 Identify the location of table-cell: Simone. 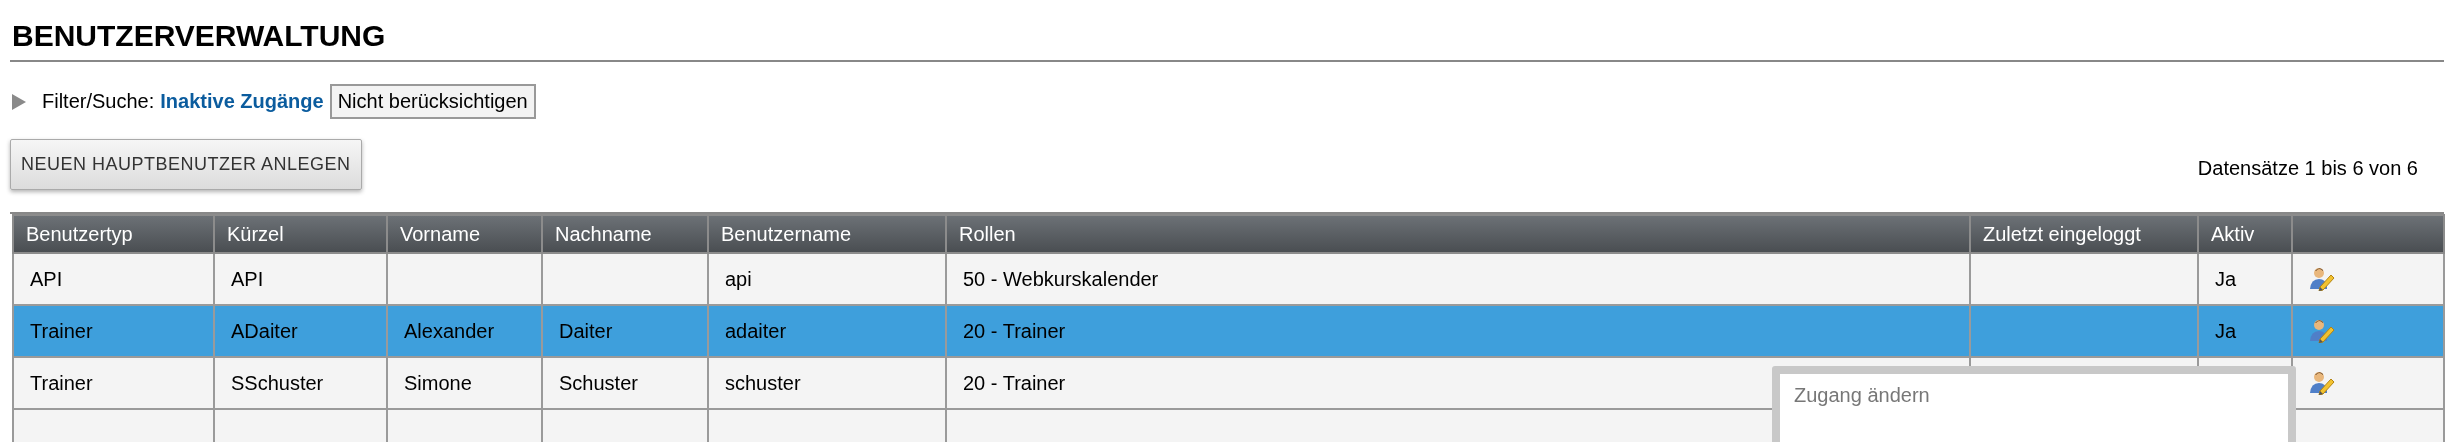
(438, 382).